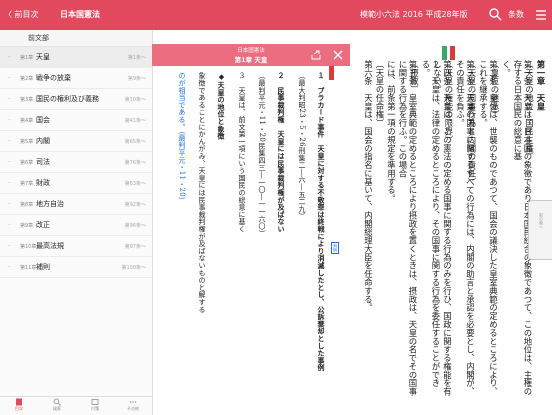  I want to click on toc-item: – 第4章 国会 第41条〜, so click(76, 120).